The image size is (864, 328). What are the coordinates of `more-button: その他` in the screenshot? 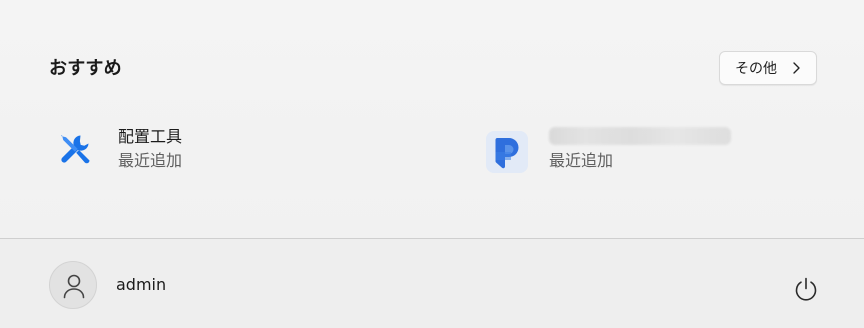 It's located at (768, 68).